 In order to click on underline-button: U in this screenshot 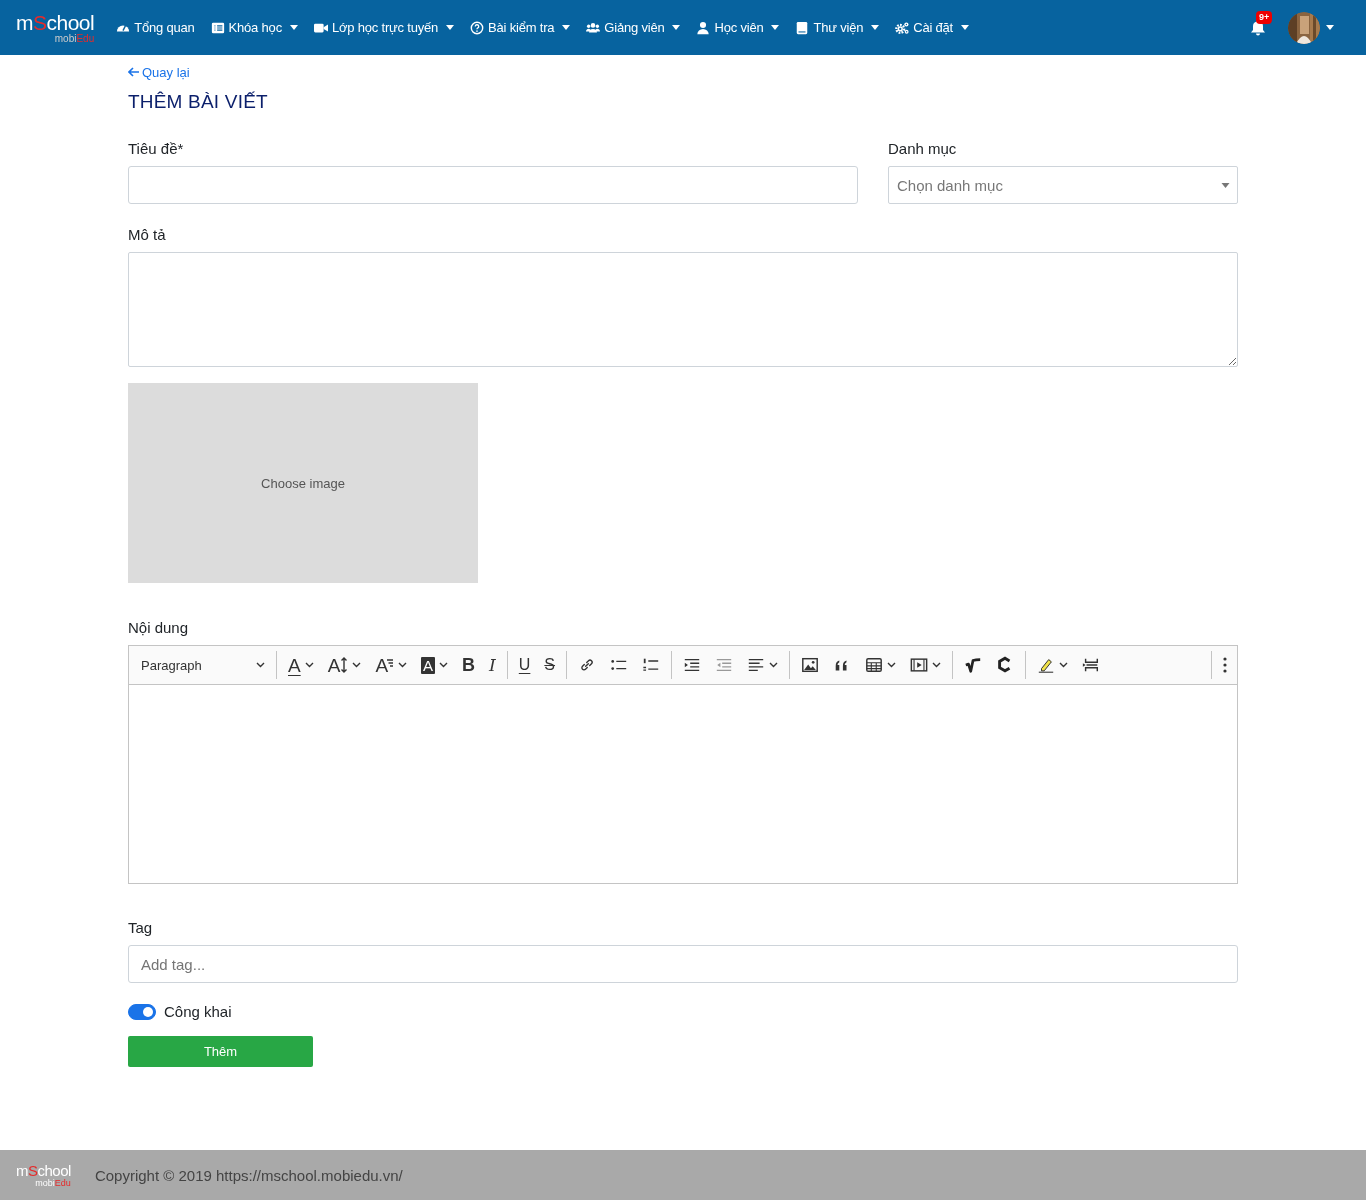, I will do `click(524, 665)`.